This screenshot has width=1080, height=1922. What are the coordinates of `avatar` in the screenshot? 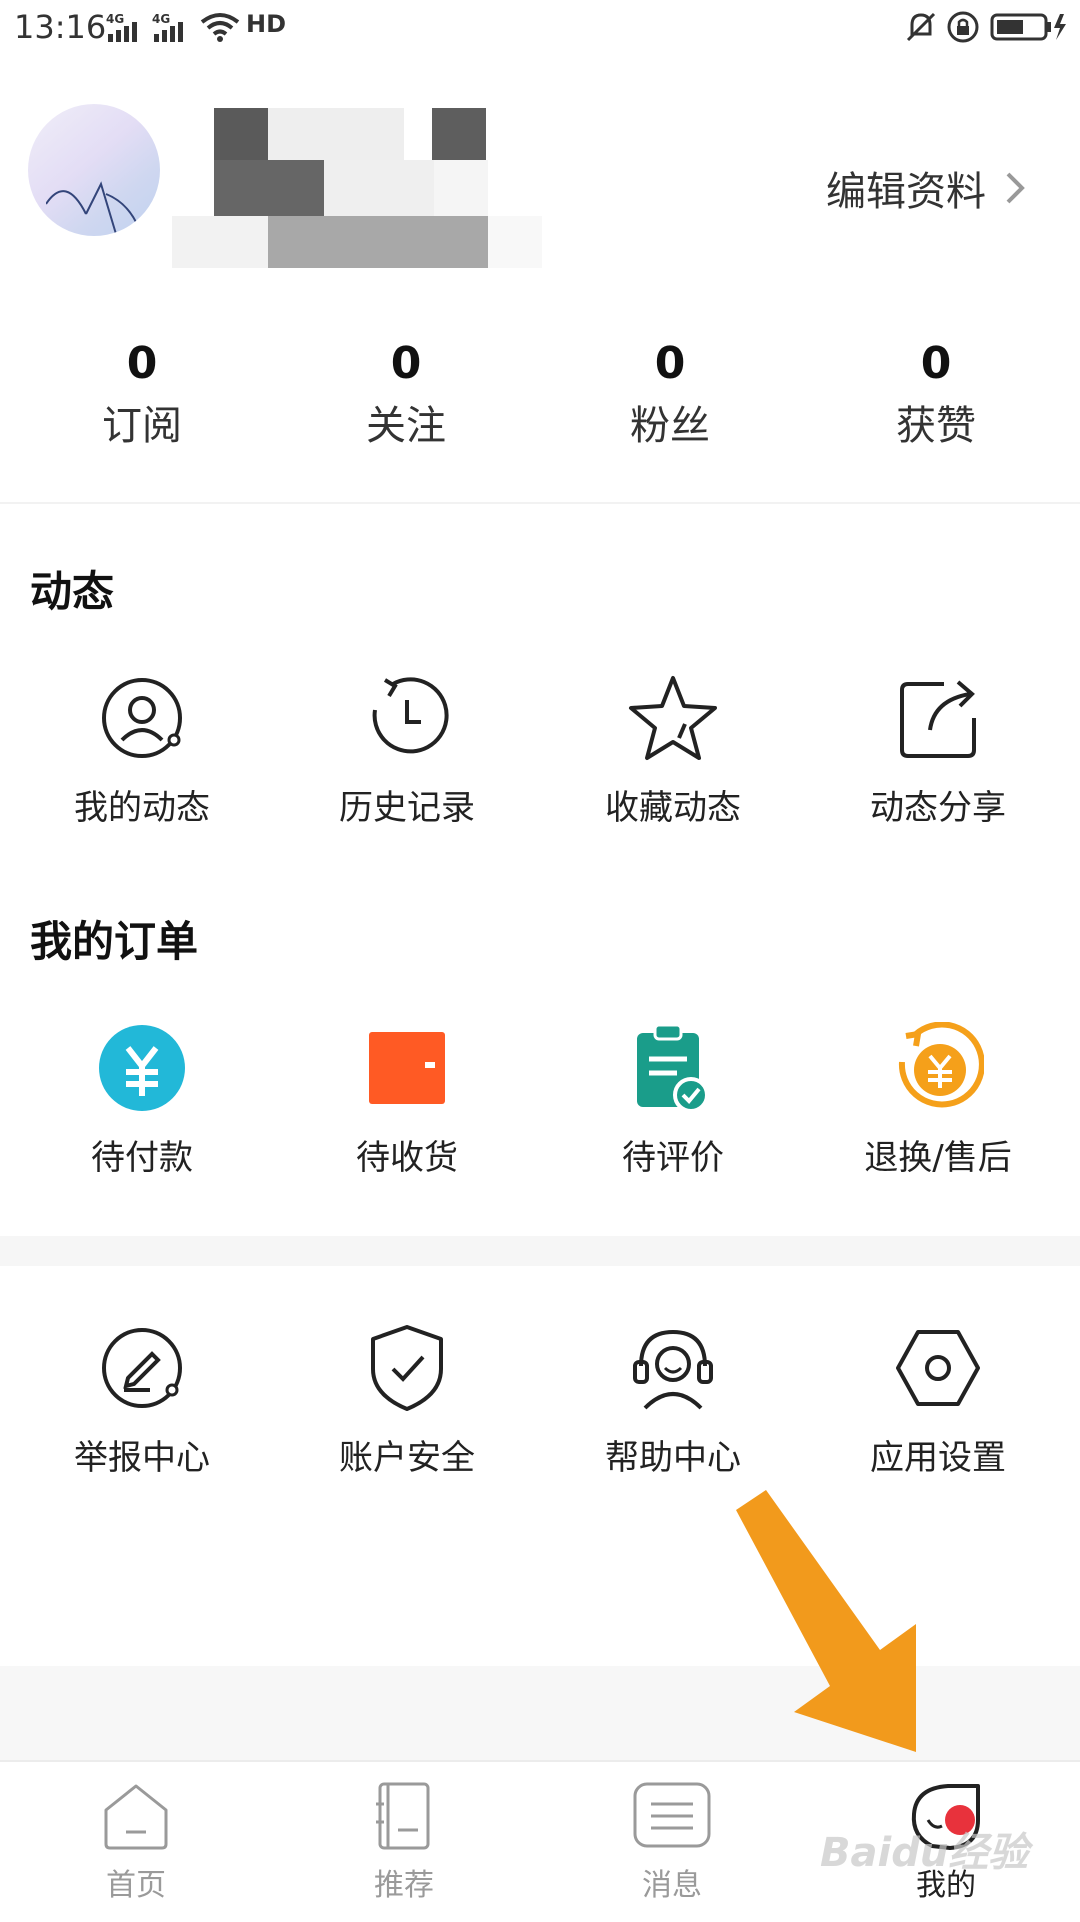 It's located at (94, 170).